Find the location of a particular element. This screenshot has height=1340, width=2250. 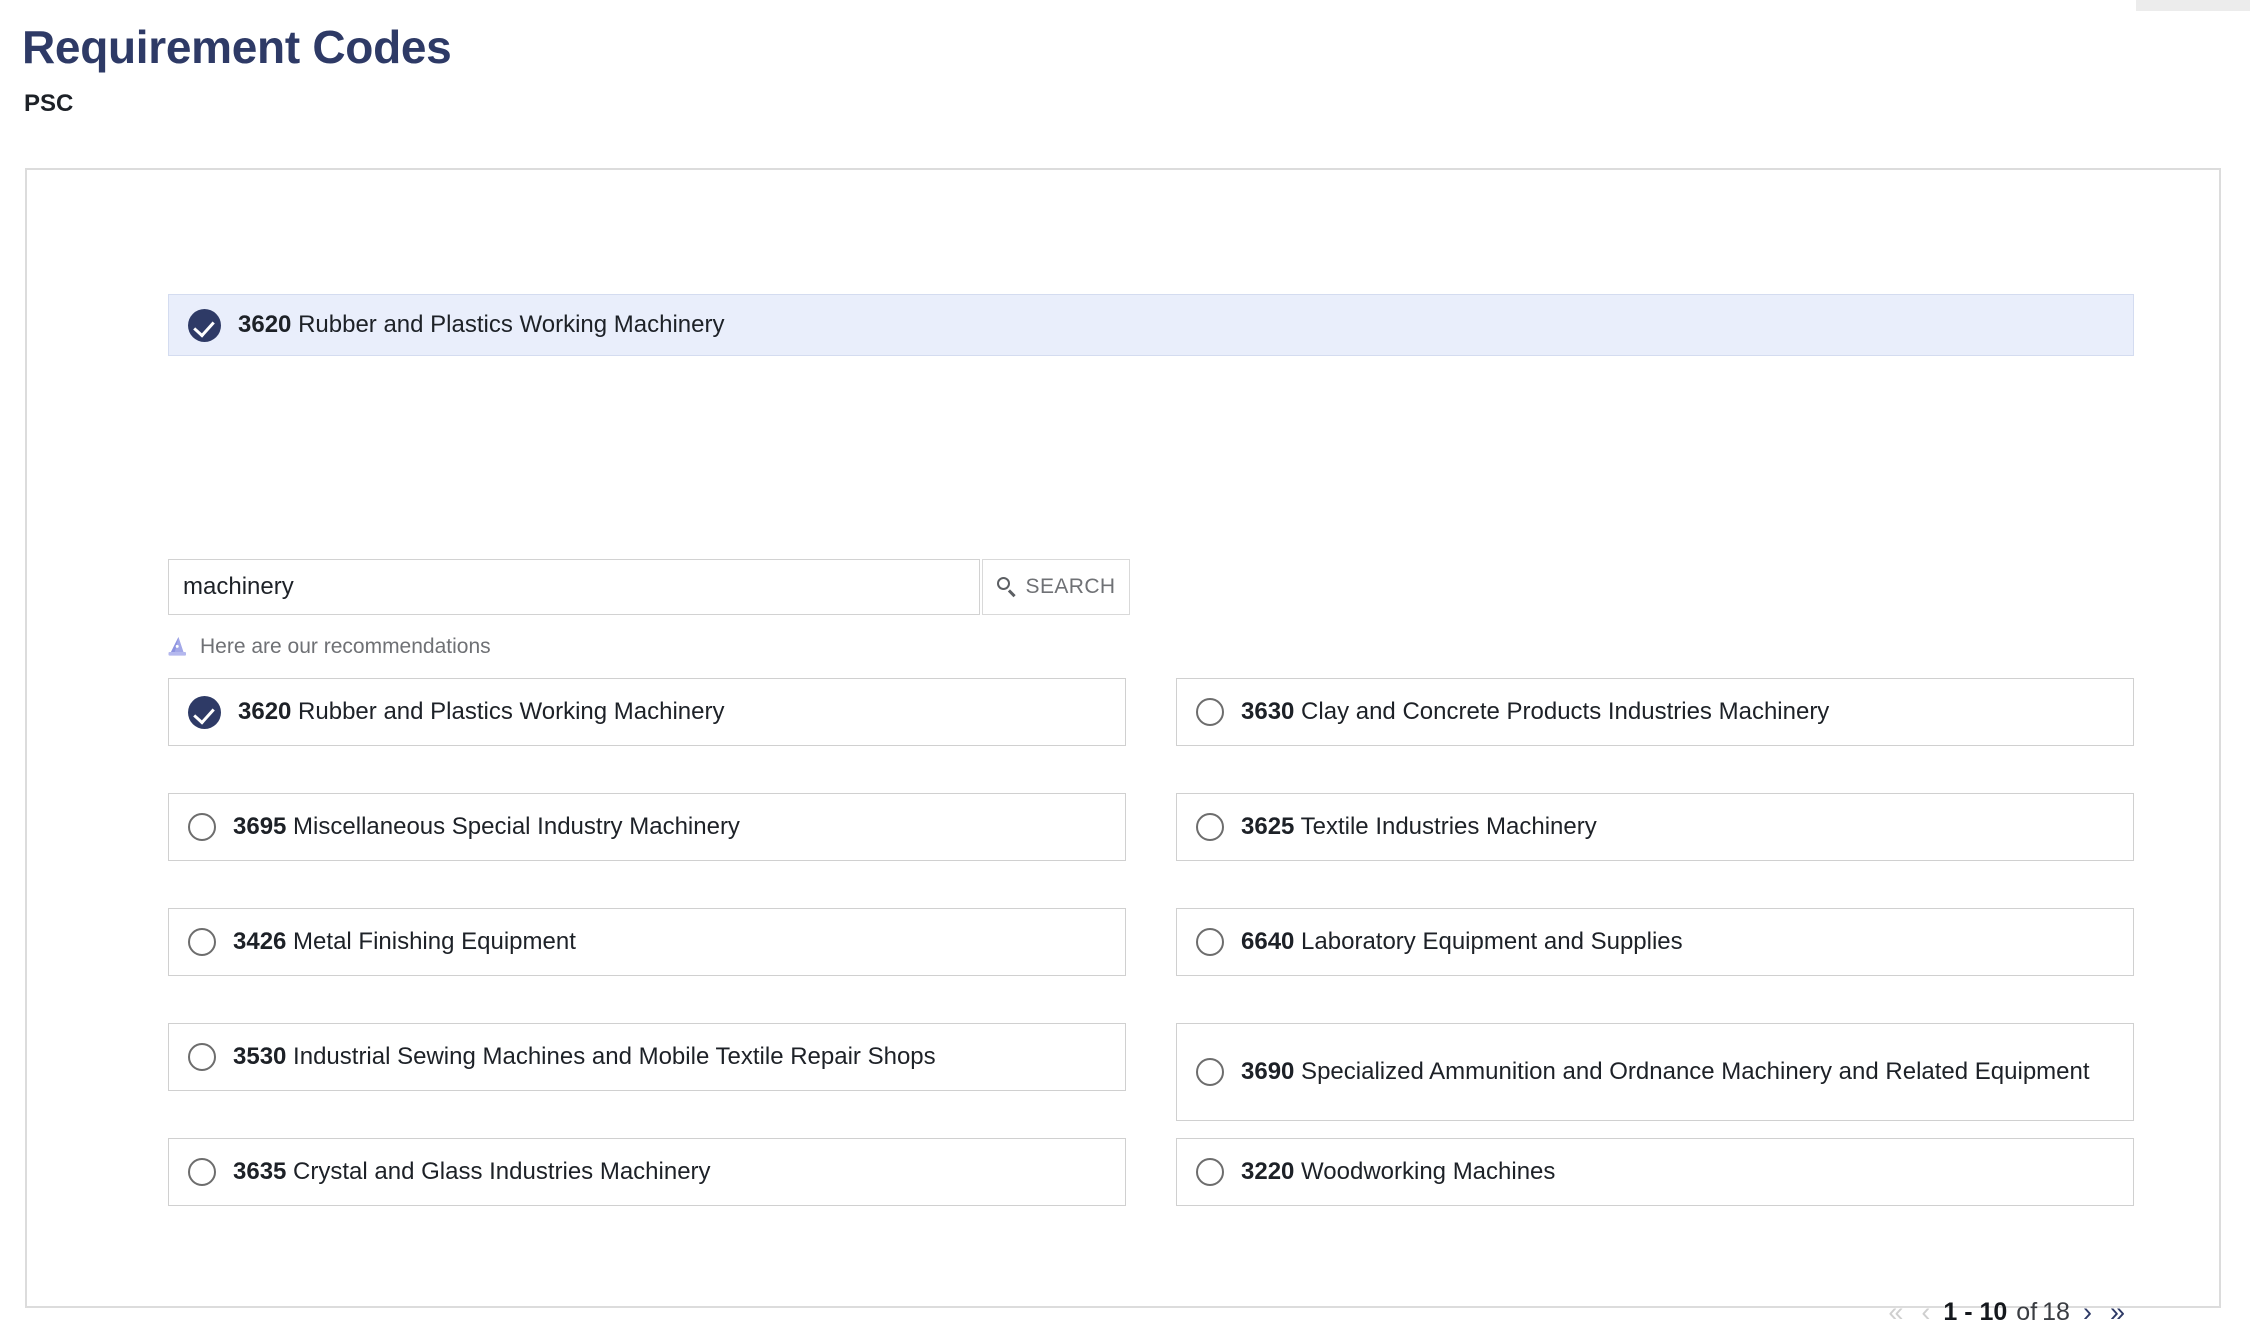

option-code: 3695 is located at coordinates (260, 826).